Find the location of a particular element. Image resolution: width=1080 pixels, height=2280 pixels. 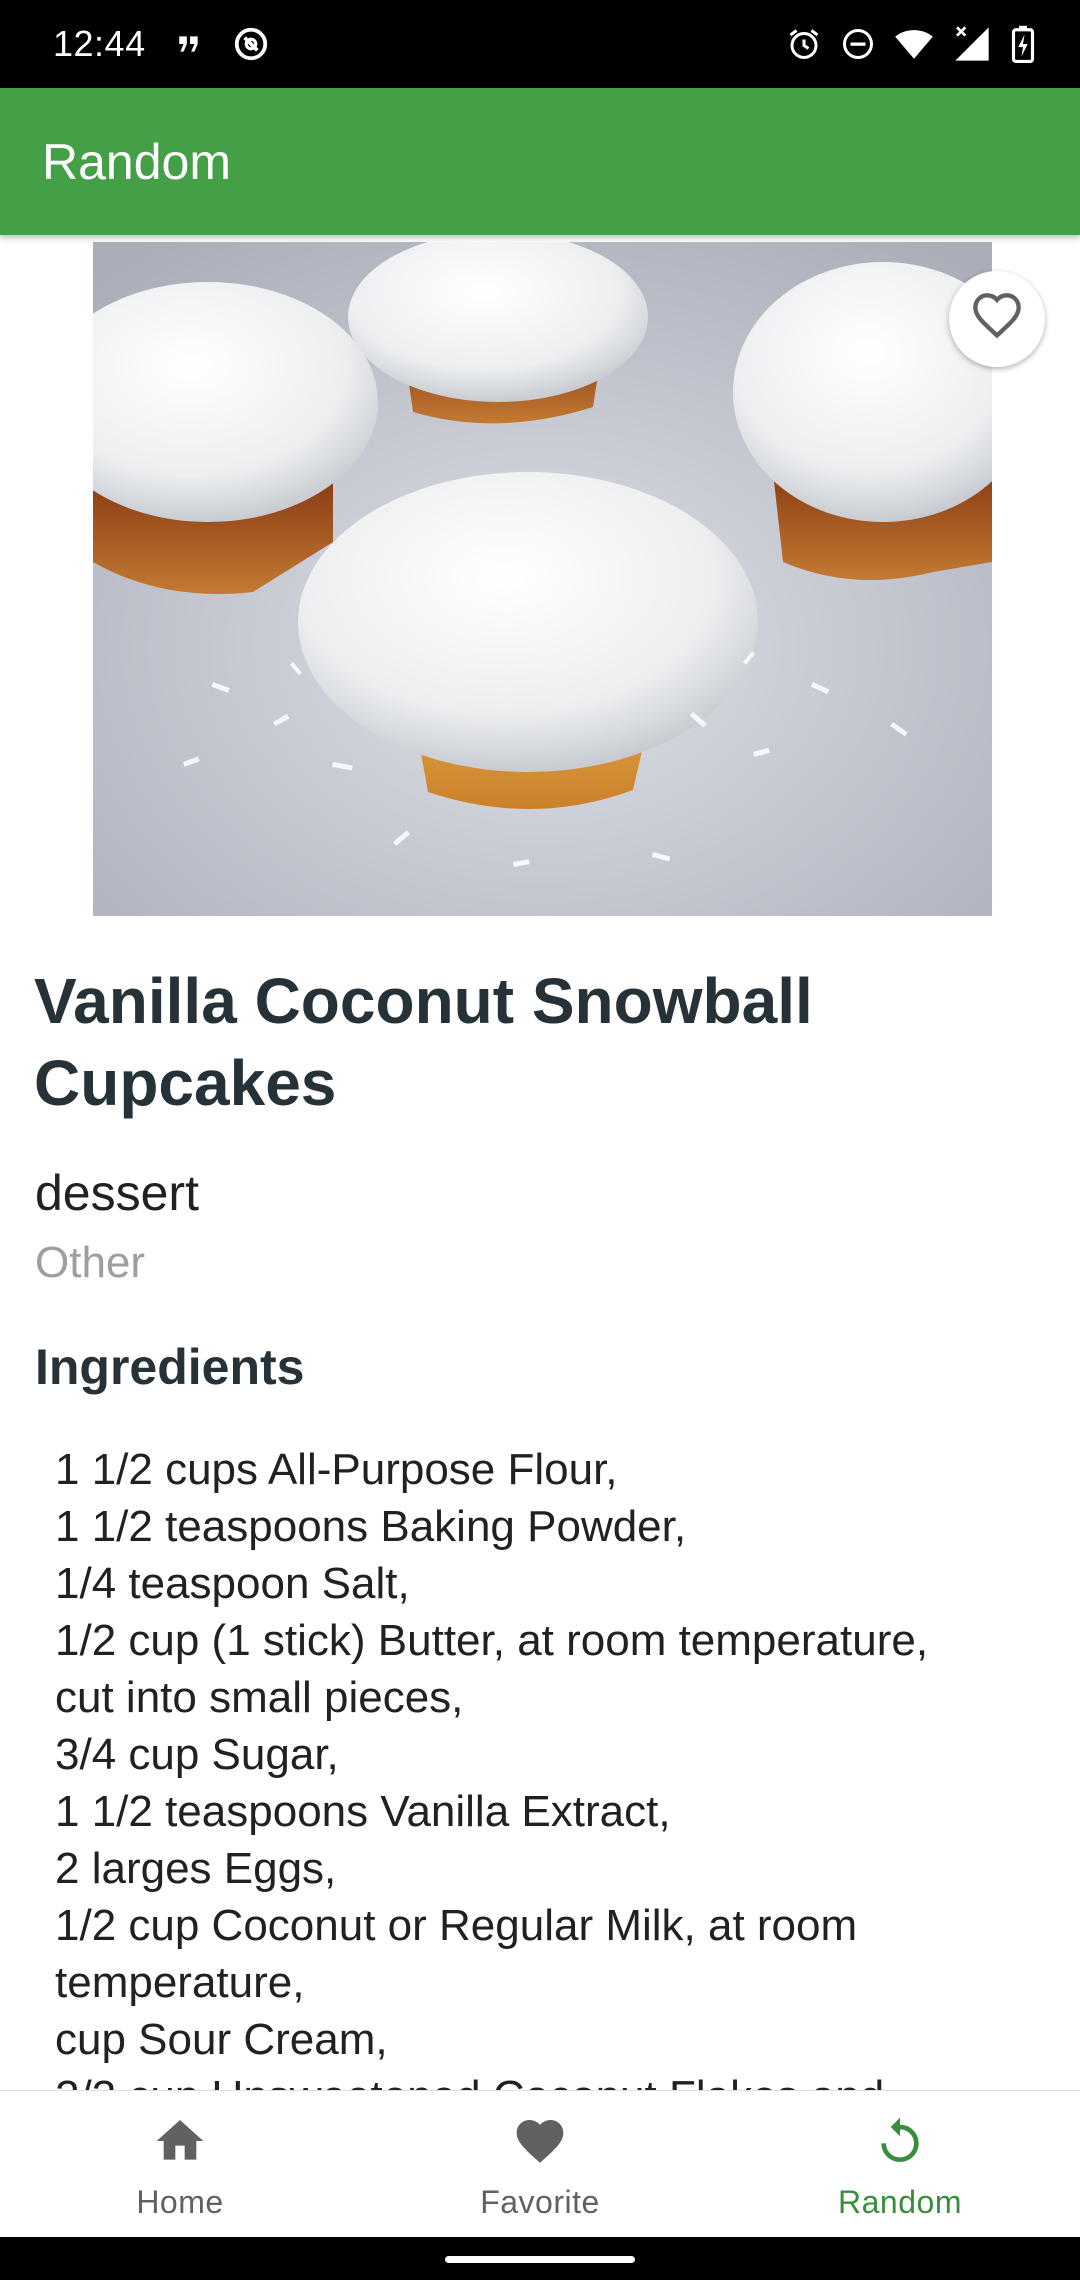

heart-icon is located at coordinates (540, 2143).